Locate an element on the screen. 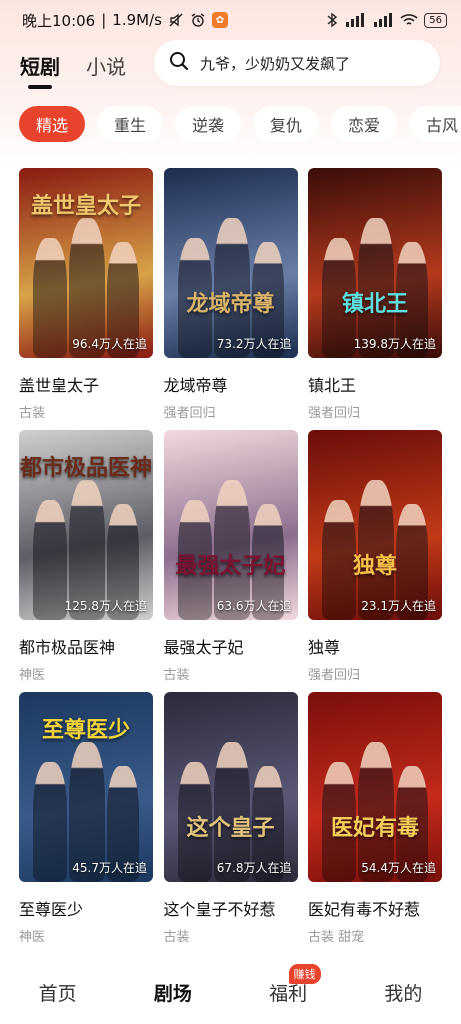  category-chip: 重生 is located at coordinates (130, 124).